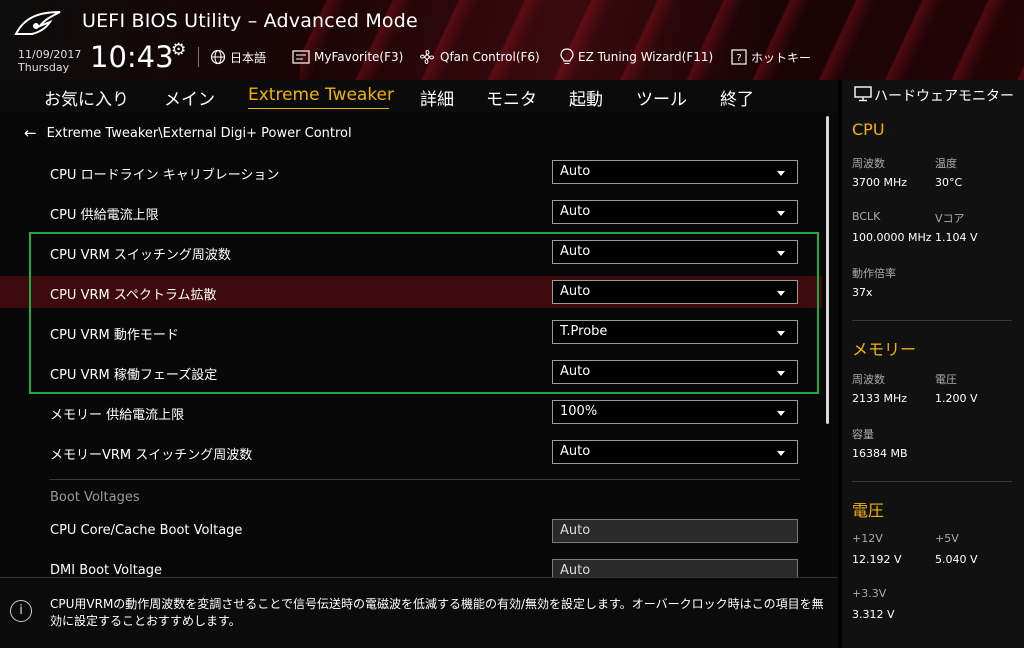 The image size is (1024, 648). I want to click on setting-row-cpu-core-boot-voltage: CPU Core/Cache Boot Voltage Auto, so click(411, 531).